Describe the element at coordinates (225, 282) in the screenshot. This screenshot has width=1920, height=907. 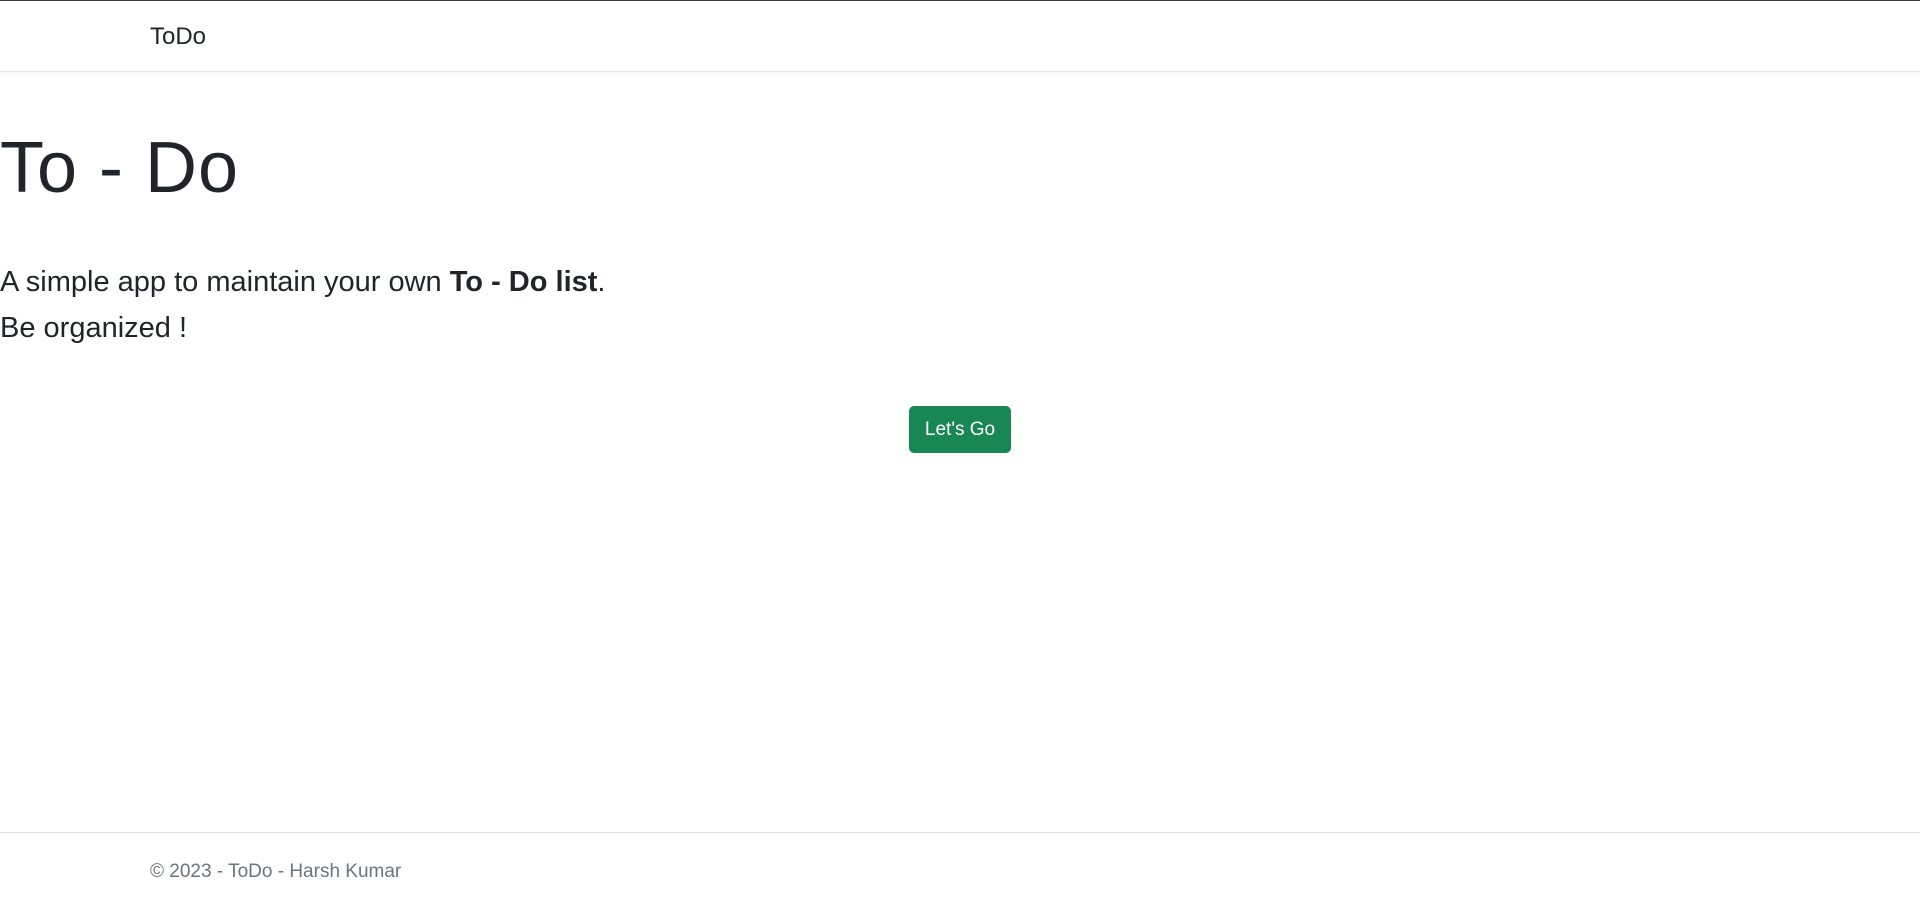
I see `hero-lead-prefix: A simple app to maintain your own` at that location.